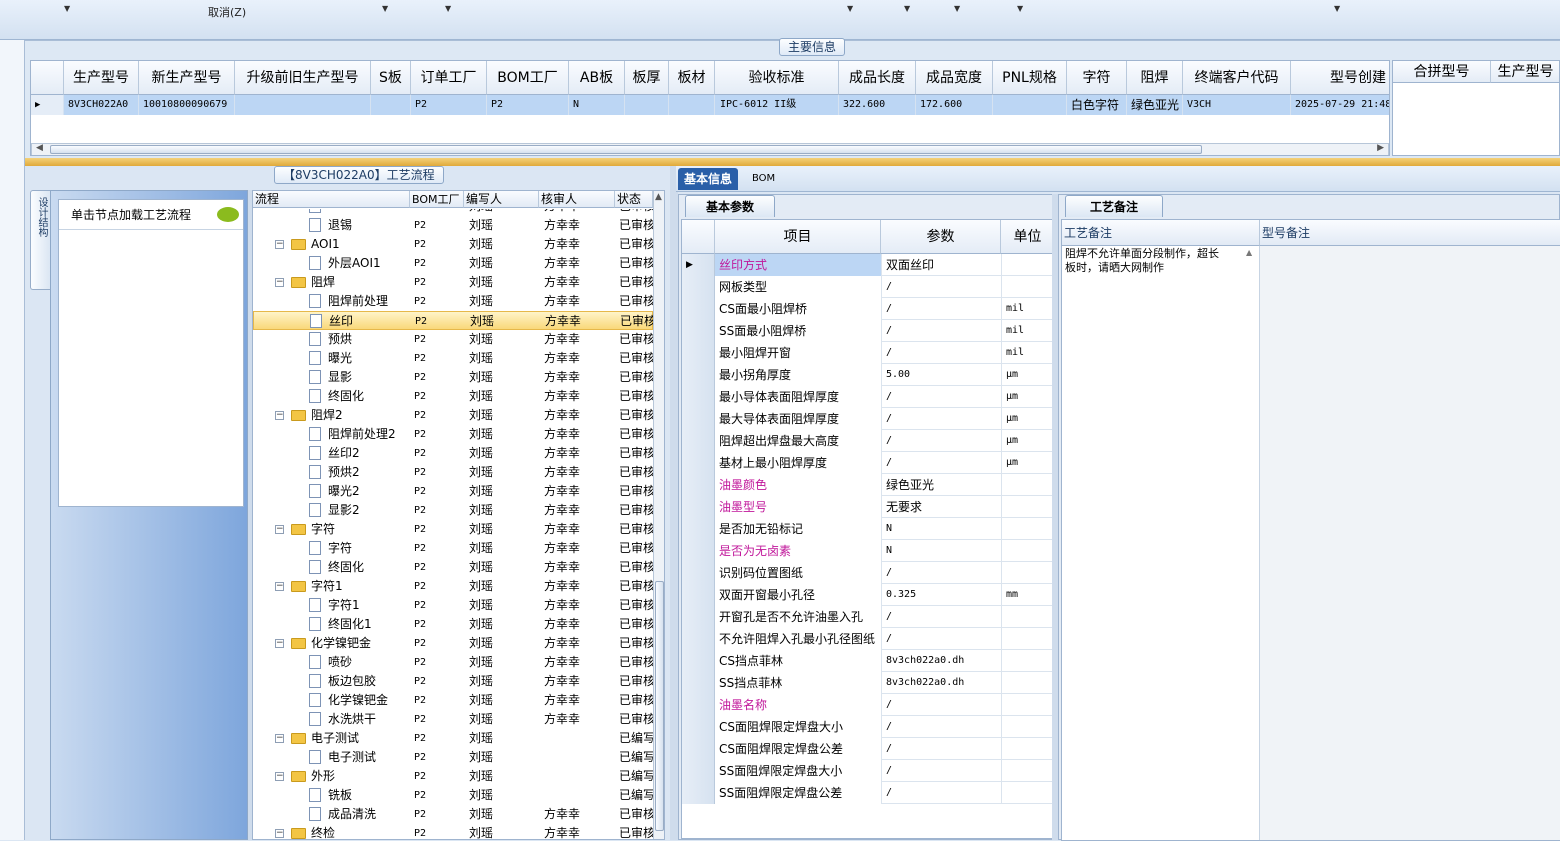 The image size is (1560, 841). Describe the element at coordinates (350, 624) in the screenshot. I see `tree-node-label: 终固化1` at that location.